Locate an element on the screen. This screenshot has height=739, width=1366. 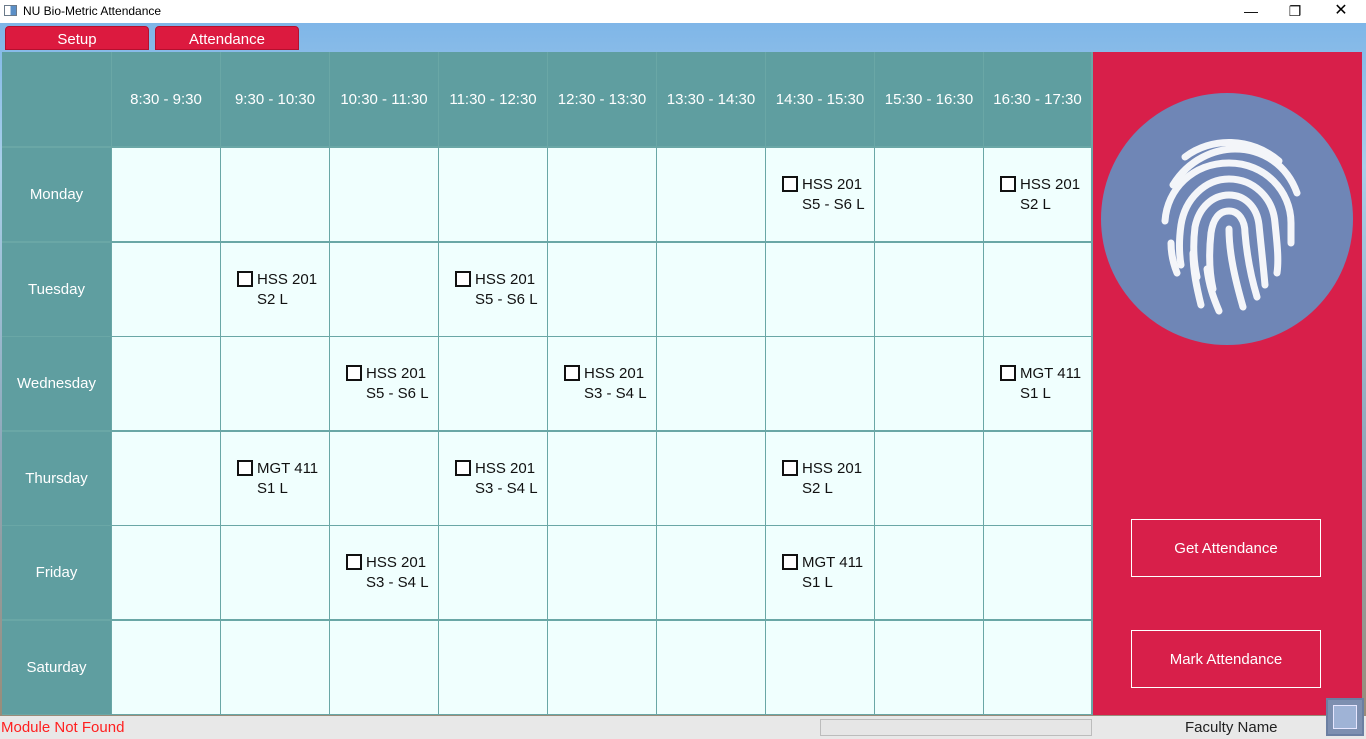
minimize-button: — is located at coordinates (1251, 11).